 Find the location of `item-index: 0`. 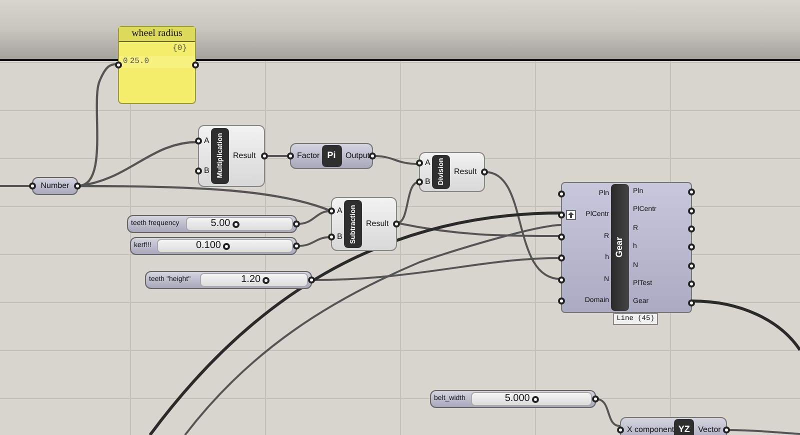

item-index: 0 is located at coordinates (125, 62).